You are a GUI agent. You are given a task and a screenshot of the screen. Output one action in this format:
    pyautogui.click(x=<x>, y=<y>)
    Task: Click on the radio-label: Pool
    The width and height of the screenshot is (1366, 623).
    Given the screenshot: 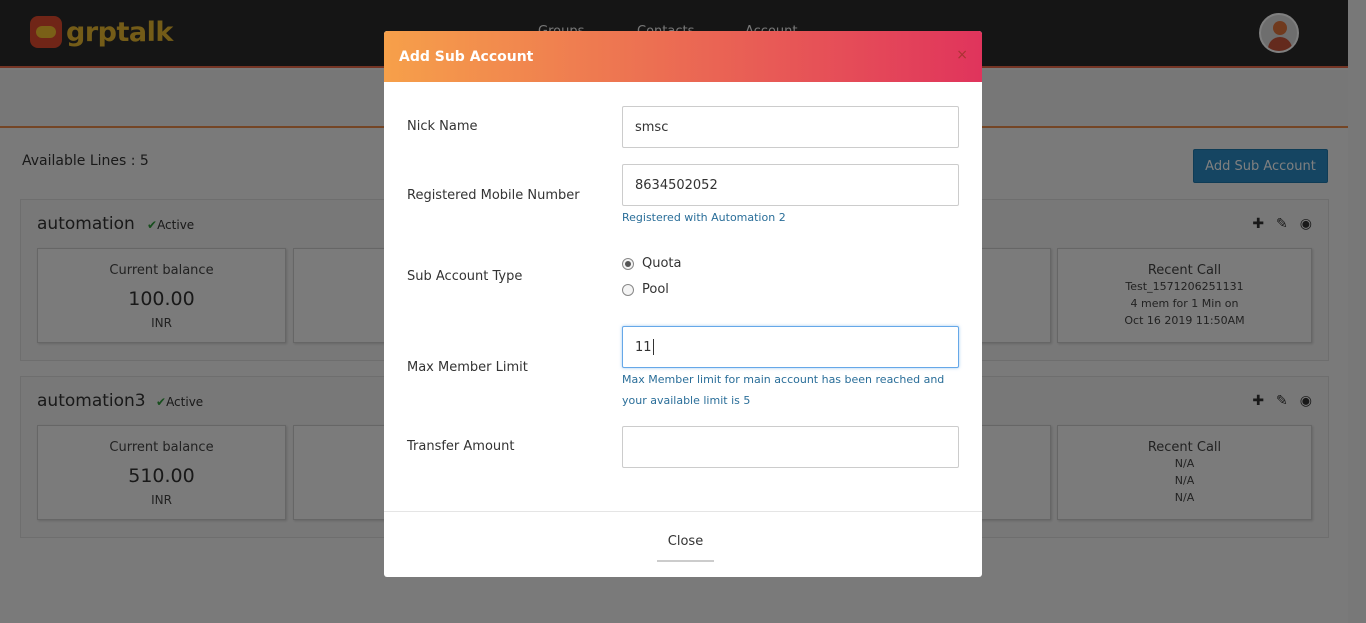 What is the action you would take?
    pyautogui.click(x=655, y=289)
    